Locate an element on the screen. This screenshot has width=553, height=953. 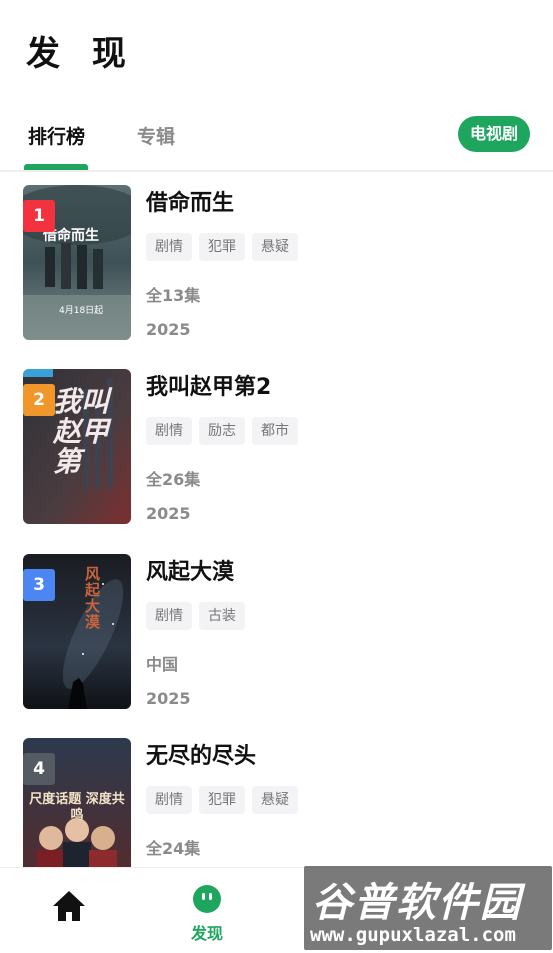
home-icon is located at coordinates (69, 906).